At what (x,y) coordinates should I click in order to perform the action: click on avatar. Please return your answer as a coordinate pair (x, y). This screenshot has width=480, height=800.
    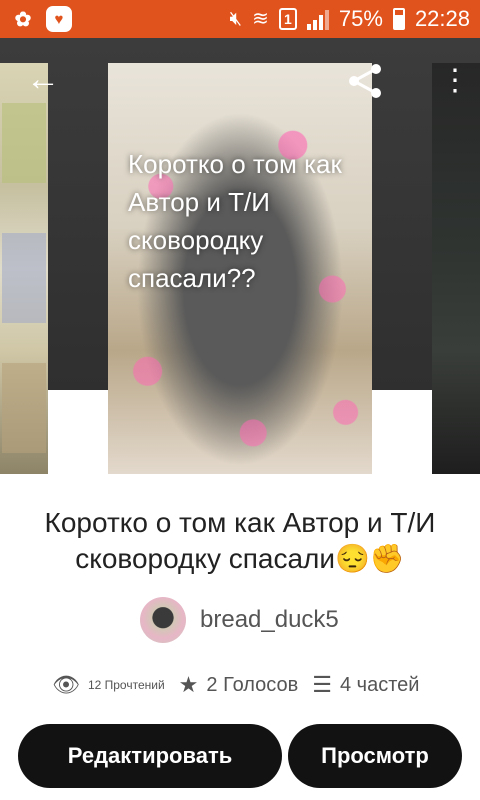
    Looking at the image, I should click on (163, 620).